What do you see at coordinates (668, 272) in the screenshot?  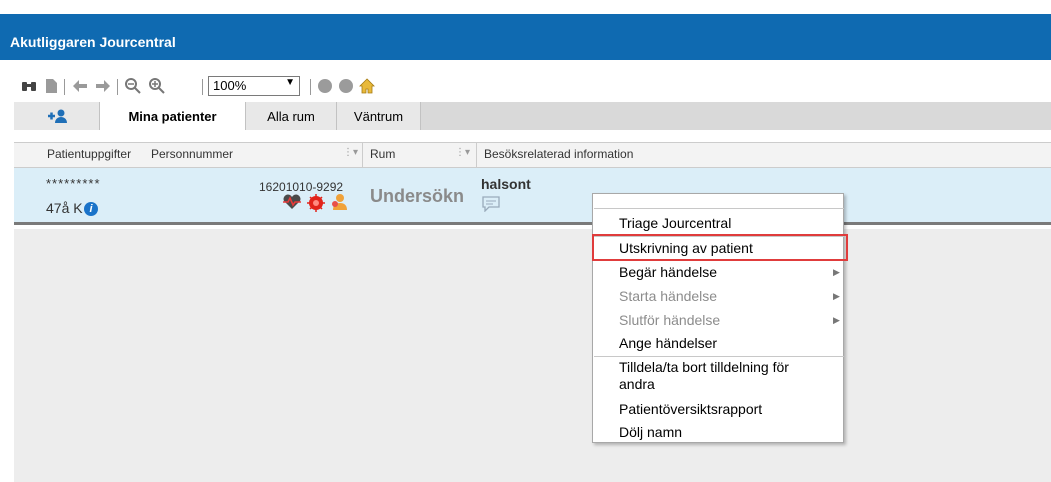 I see `menu-item-begar-handelse: Begär händelse` at bounding box center [668, 272].